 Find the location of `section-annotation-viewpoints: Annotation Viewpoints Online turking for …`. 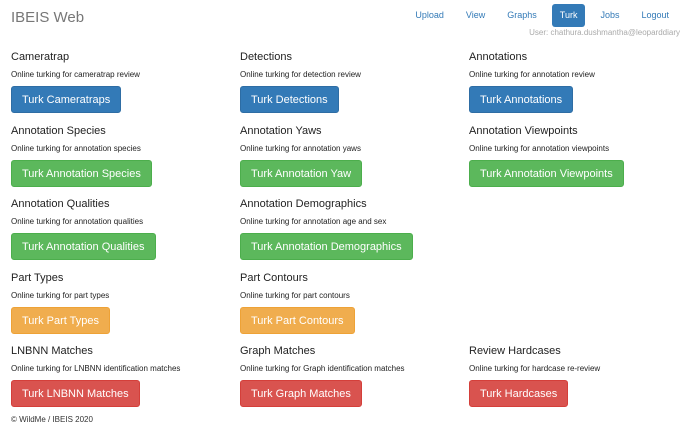

section-annotation-viewpoints: Annotation Viewpoints Online turking for … is located at coordinates (579, 162).